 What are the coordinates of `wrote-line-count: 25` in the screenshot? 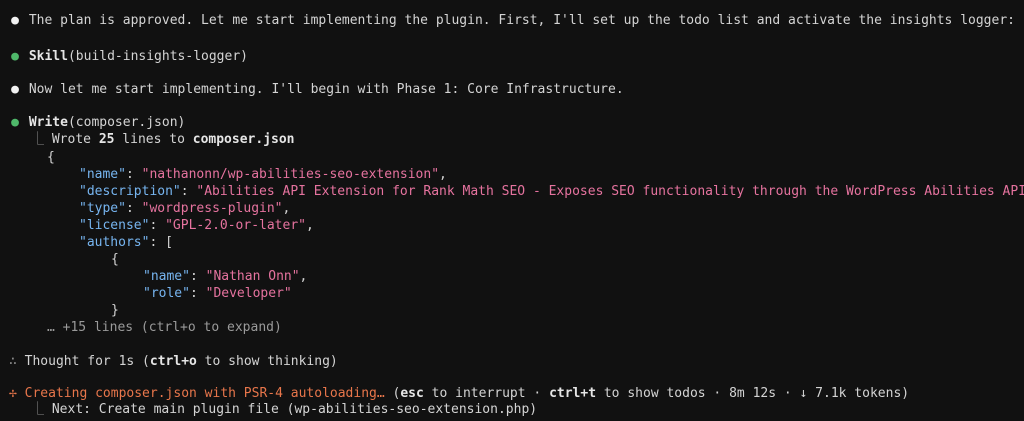 It's located at (106, 139).